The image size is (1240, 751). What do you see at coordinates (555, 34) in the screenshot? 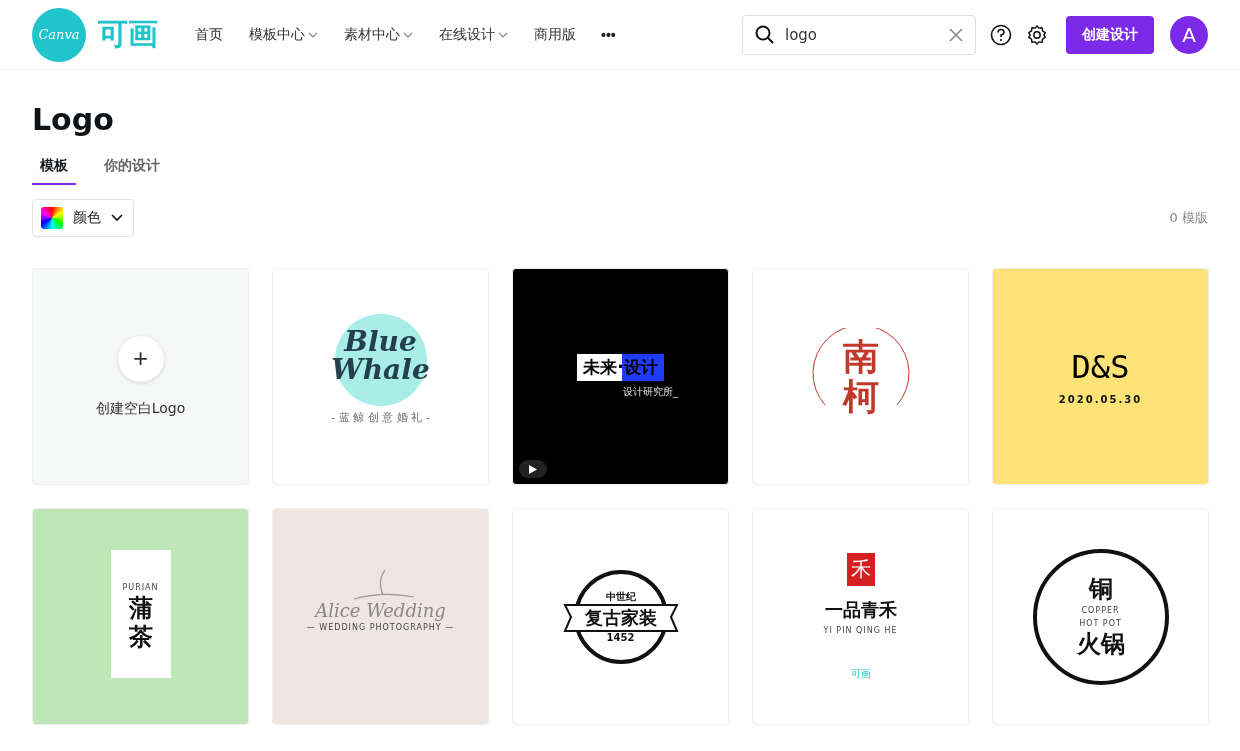
I see `nav-link: 商用版` at bounding box center [555, 34].